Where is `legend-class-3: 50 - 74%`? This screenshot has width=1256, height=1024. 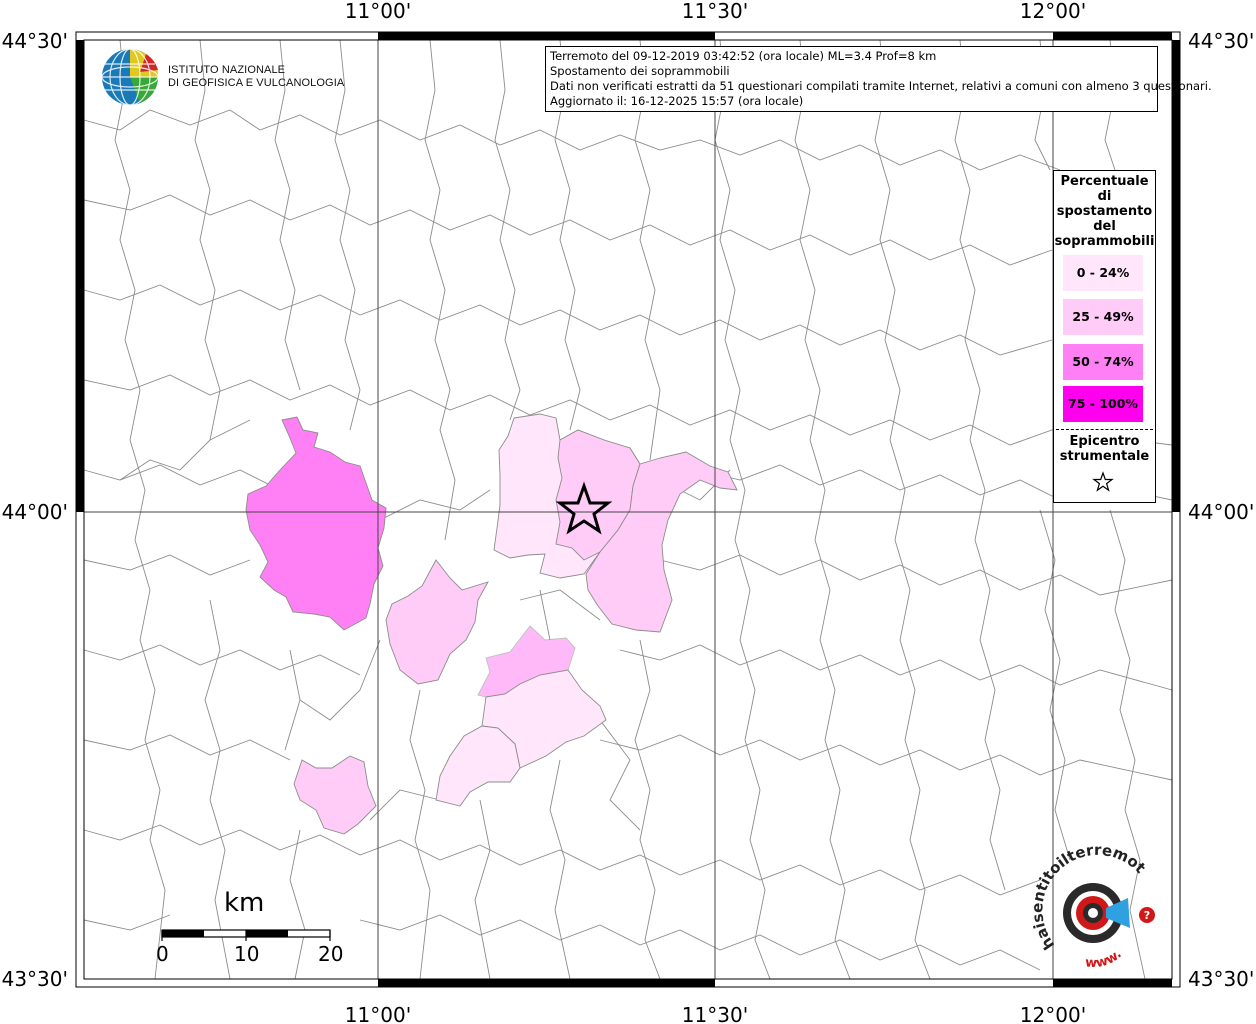 legend-class-3: 50 - 74% is located at coordinates (1103, 362).